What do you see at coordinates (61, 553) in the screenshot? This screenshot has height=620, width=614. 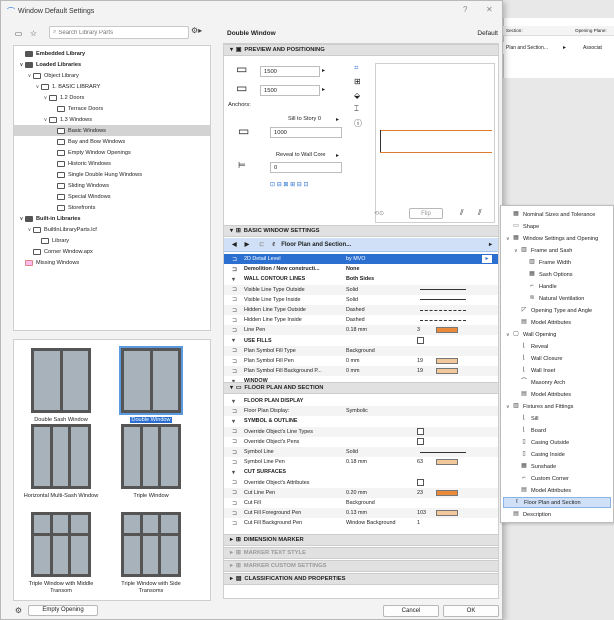 I see `library-thumbnail: Triple Window with Middle Transom` at bounding box center [61, 553].